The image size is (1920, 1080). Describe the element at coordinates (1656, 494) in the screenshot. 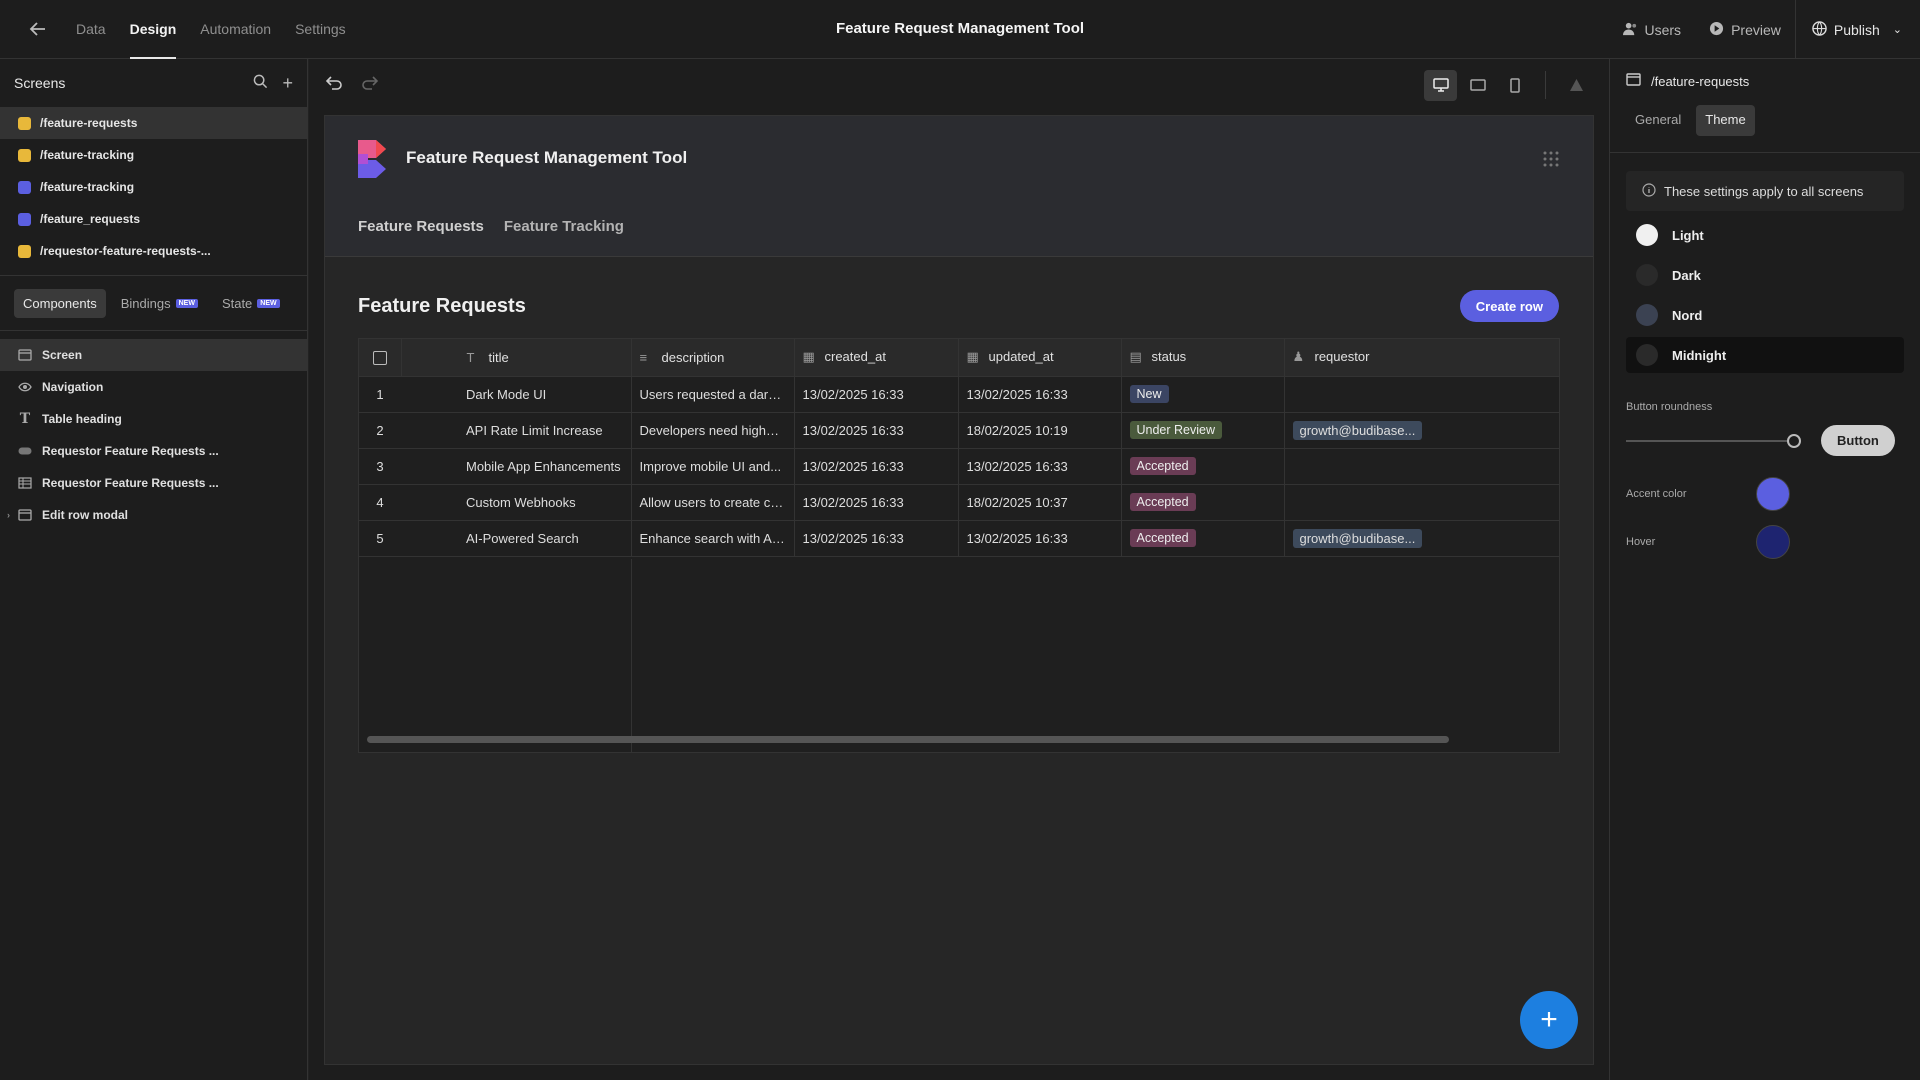

I see `accent-color-label: Accent color` at that location.